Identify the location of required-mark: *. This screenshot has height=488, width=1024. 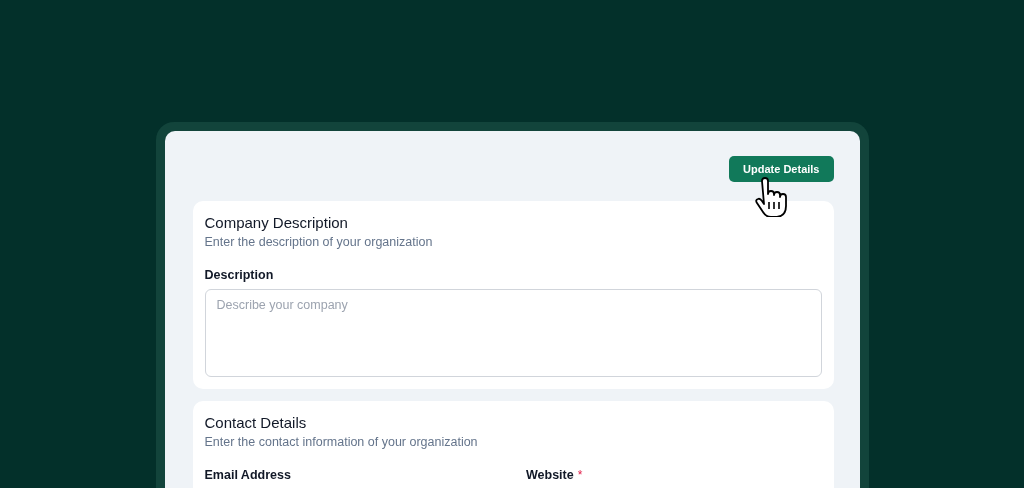
(580, 475).